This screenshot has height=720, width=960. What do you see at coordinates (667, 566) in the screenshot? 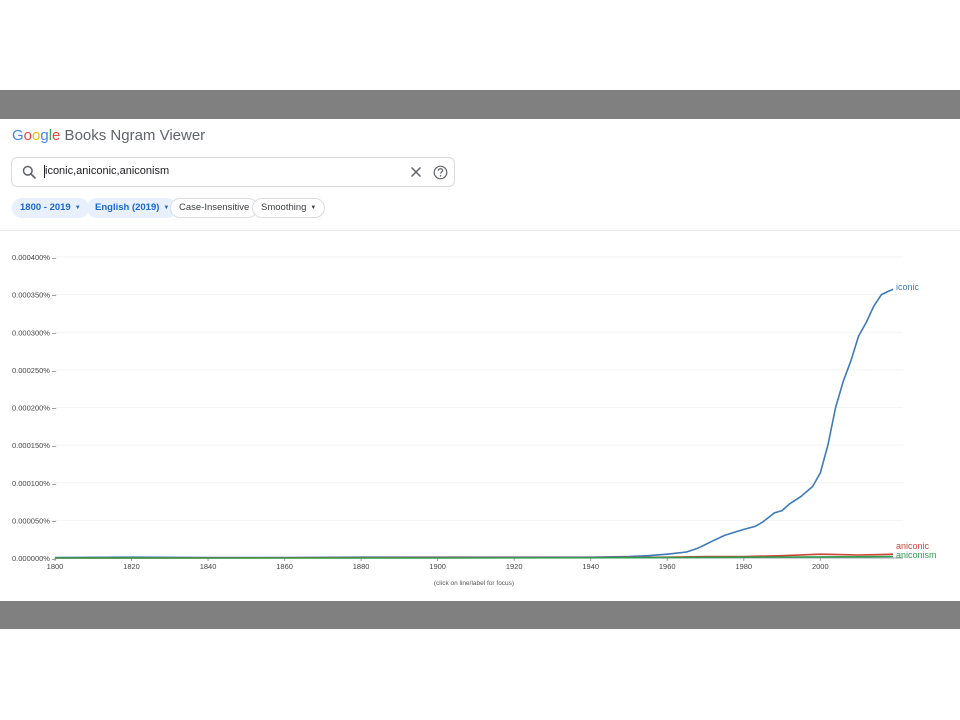
I see `x-tick-label: 1960` at bounding box center [667, 566].